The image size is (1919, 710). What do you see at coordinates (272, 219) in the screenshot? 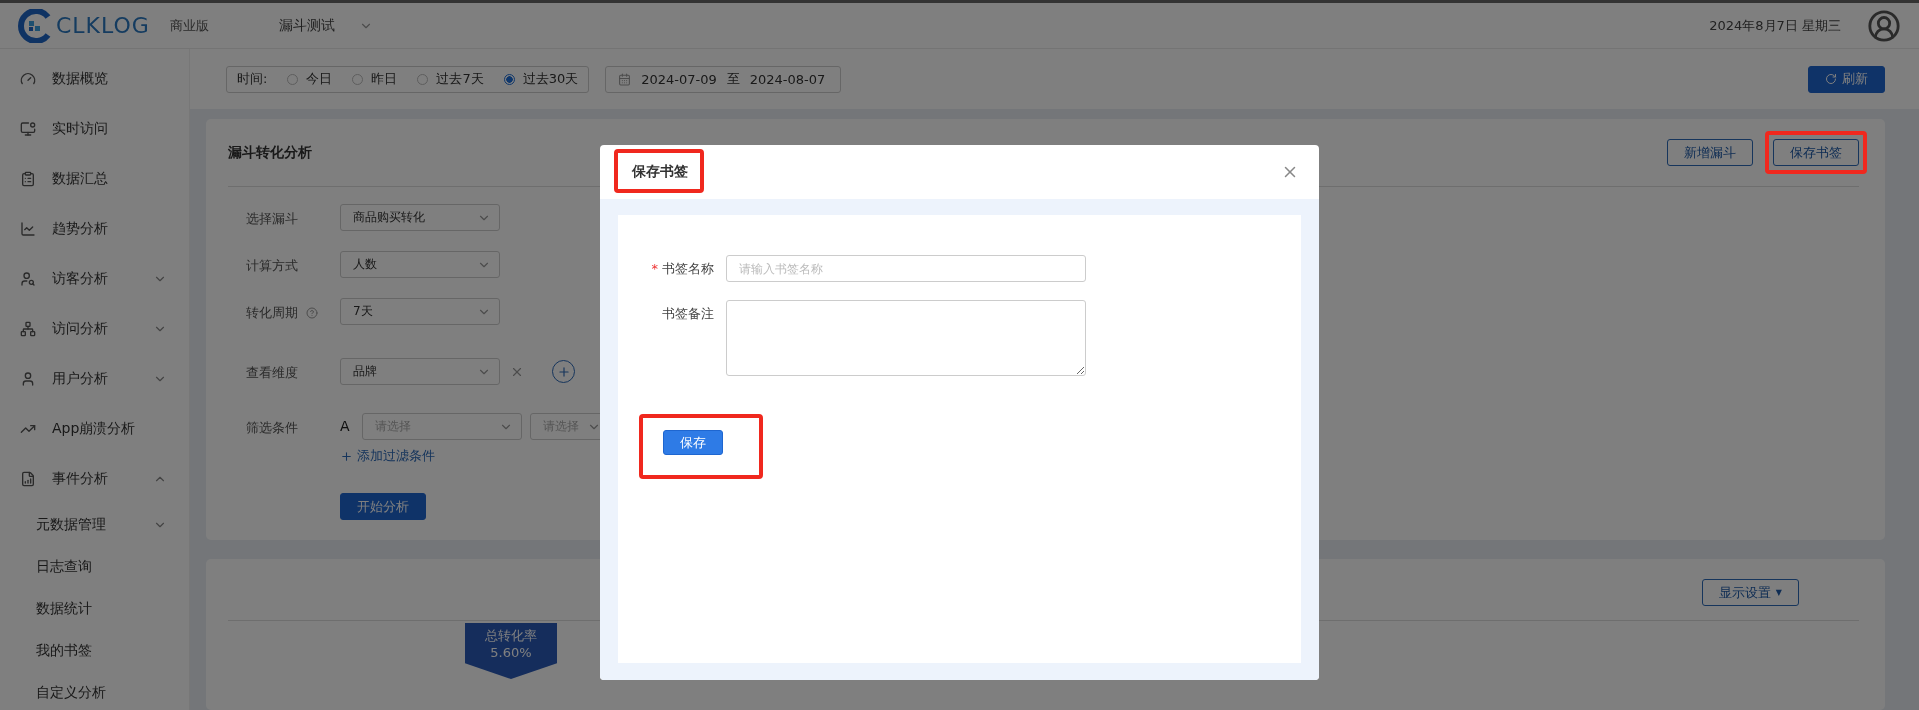
I see `form-label: 选择漏斗` at bounding box center [272, 219].